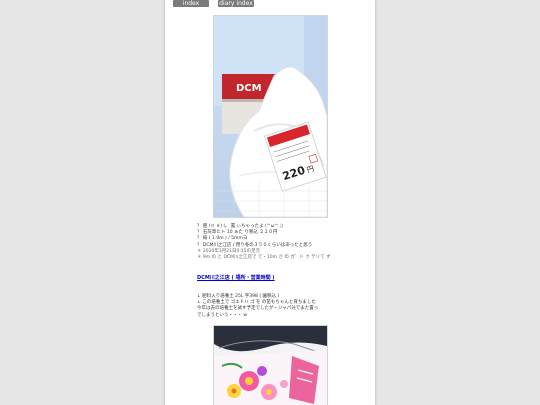 The image size is (540, 405). Describe the element at coordinates (236, 278) in the screenshot. I see `store-info-link: DCM川之江店 ( 場所・営業時間 )` at that location.